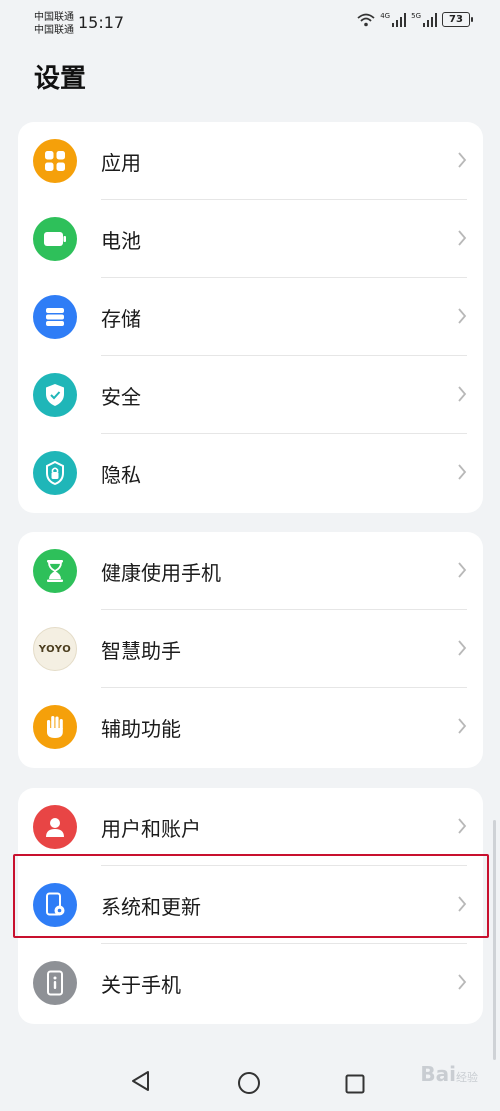 This screenshot has height=1111, width=500. I want to click on setting-item-apps: 应用, so click(250, 161).